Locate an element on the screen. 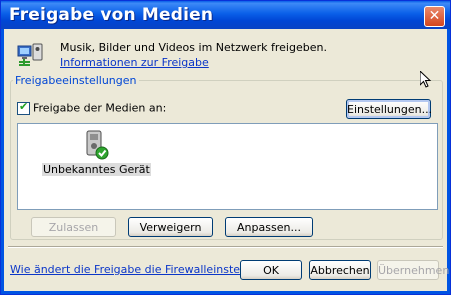  apply-button: Übernehmen is located at coordinates (413, 270).